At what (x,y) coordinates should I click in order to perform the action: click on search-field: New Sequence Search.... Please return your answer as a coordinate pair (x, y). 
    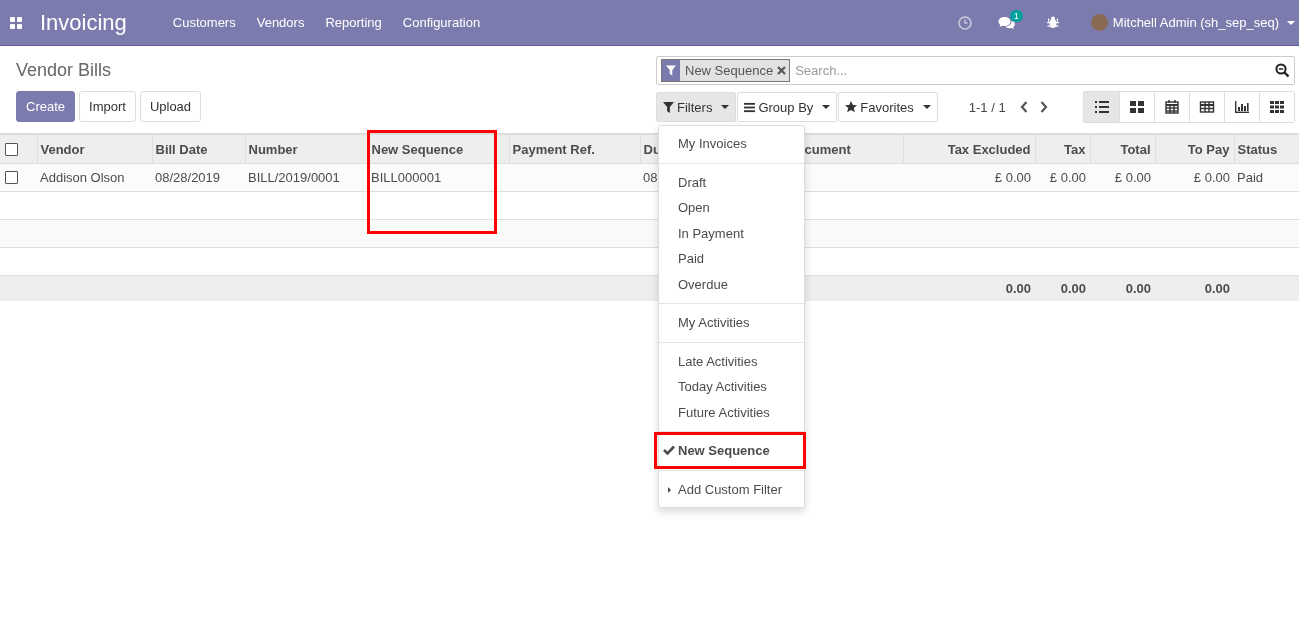
    Looking at the image, I should click on (975, 70).